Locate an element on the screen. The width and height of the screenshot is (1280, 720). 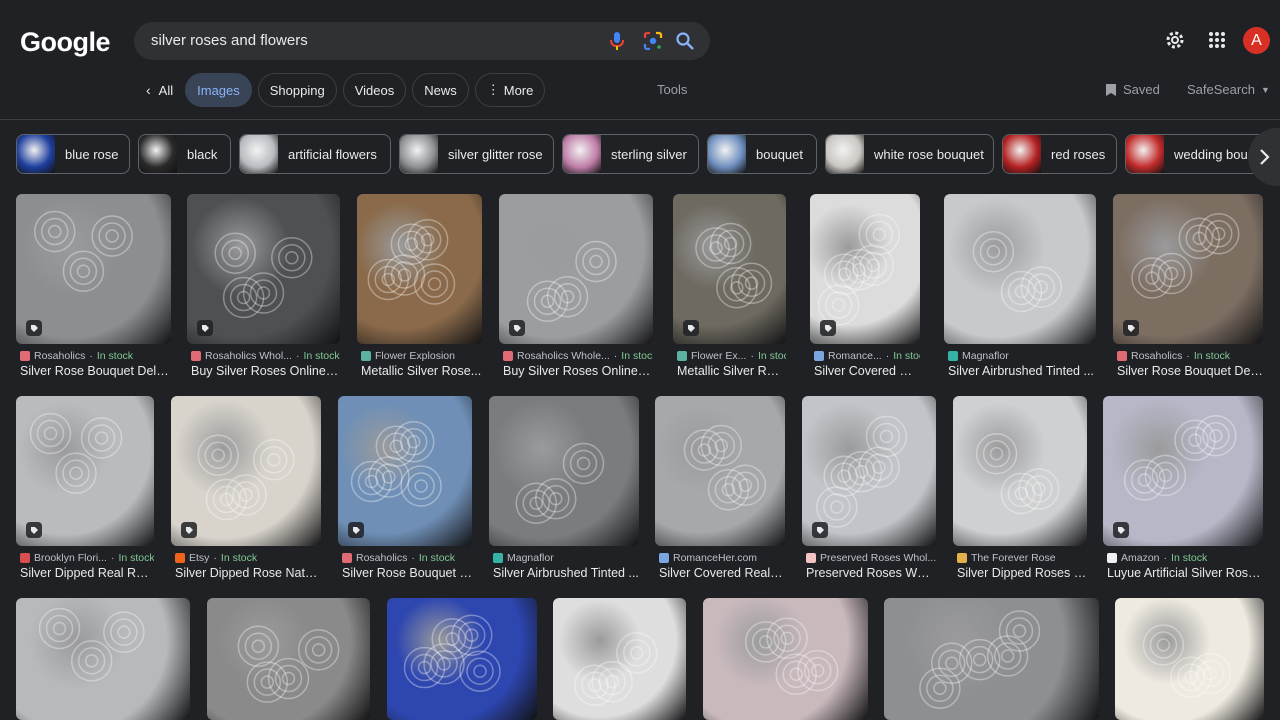
related-chip: bouquet is located at coordinates (762, 154).